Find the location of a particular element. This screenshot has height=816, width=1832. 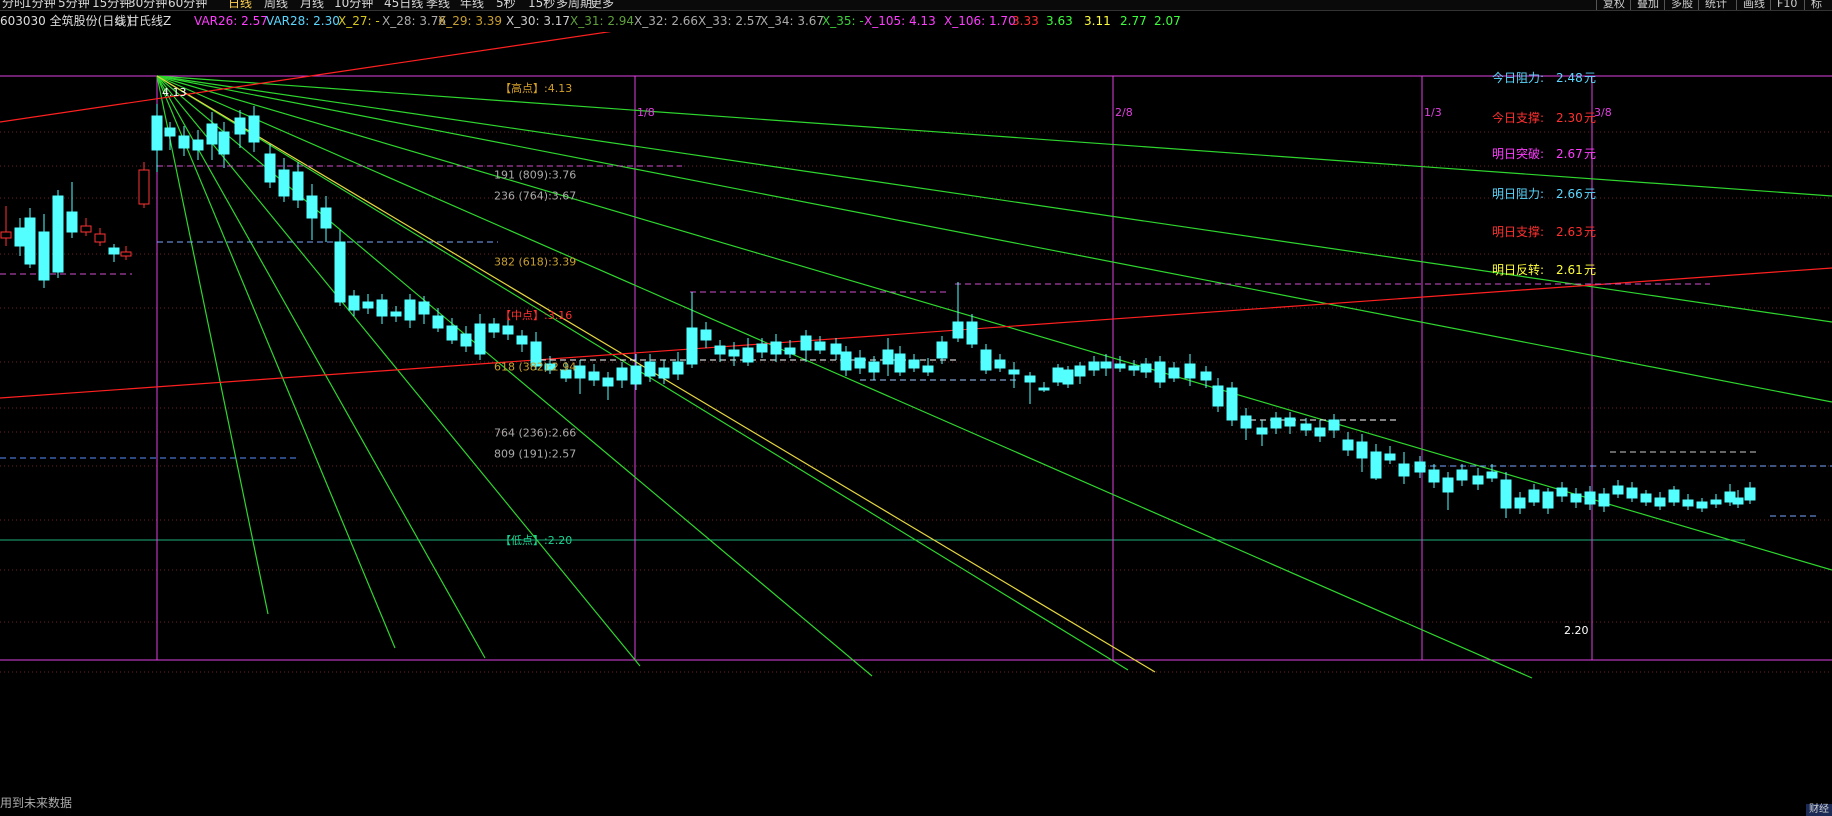

period-tab-11: 季线 is located at coordinates (438, 5).